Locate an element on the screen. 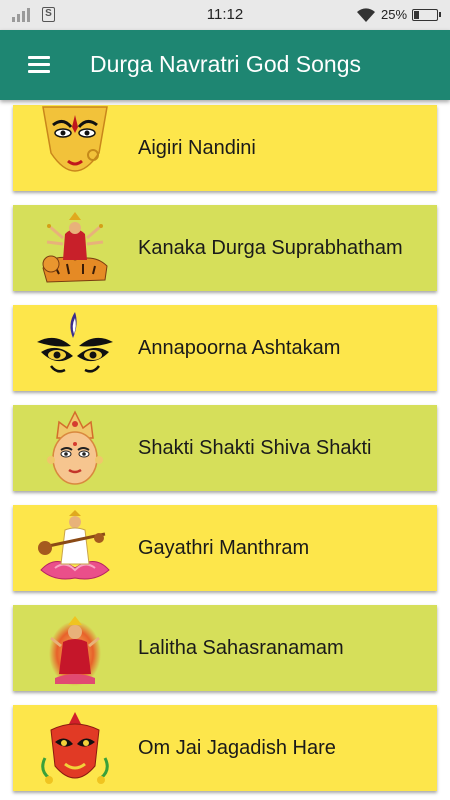 The height and width of the screenshot is (800, 450). song-title: Om Jai Jagadish Hare is located at coordinates (237, 748).